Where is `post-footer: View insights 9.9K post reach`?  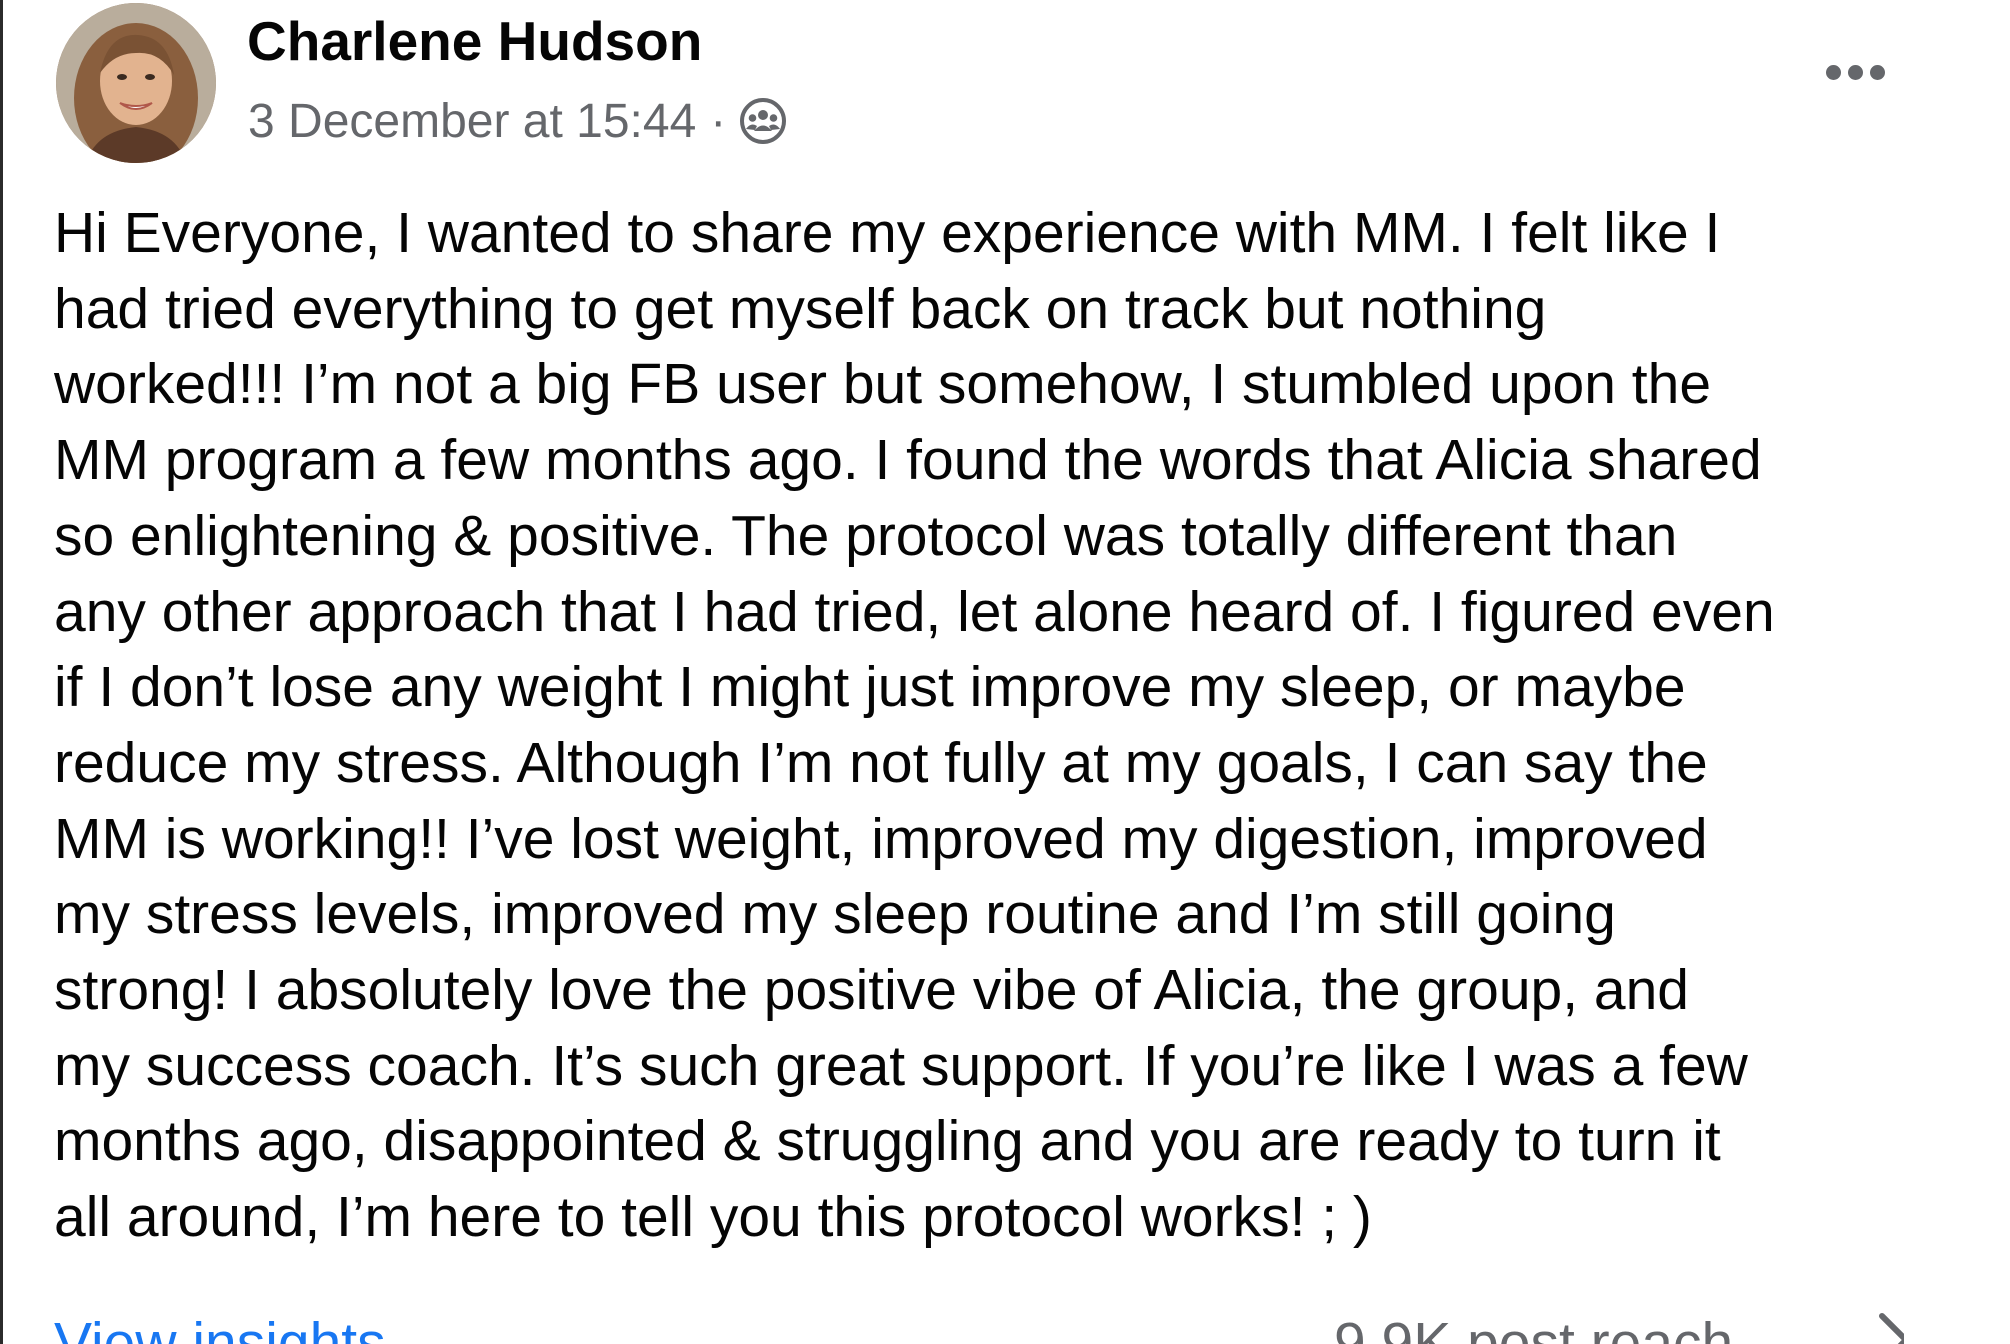
post-footer: View insights 9.9K post reach is located at coordinates (979, 1327).